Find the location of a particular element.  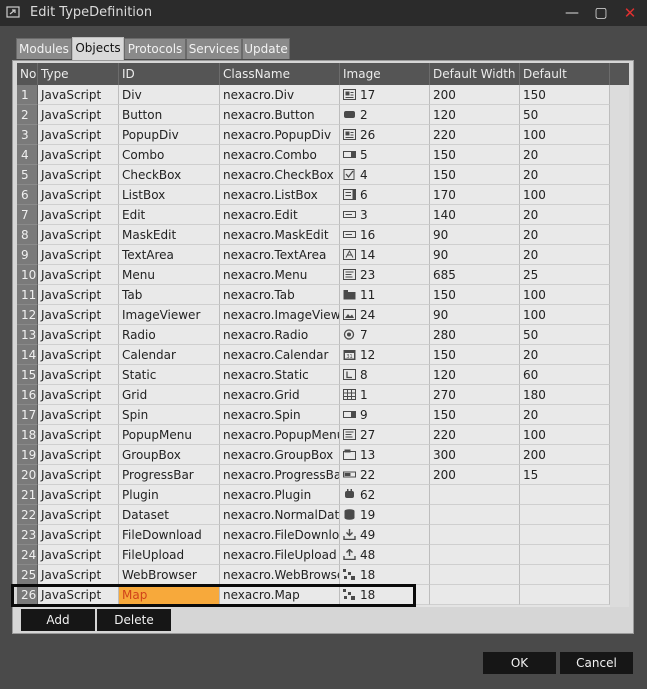

row-default-height: 180 is located at coordinates (565, 395).